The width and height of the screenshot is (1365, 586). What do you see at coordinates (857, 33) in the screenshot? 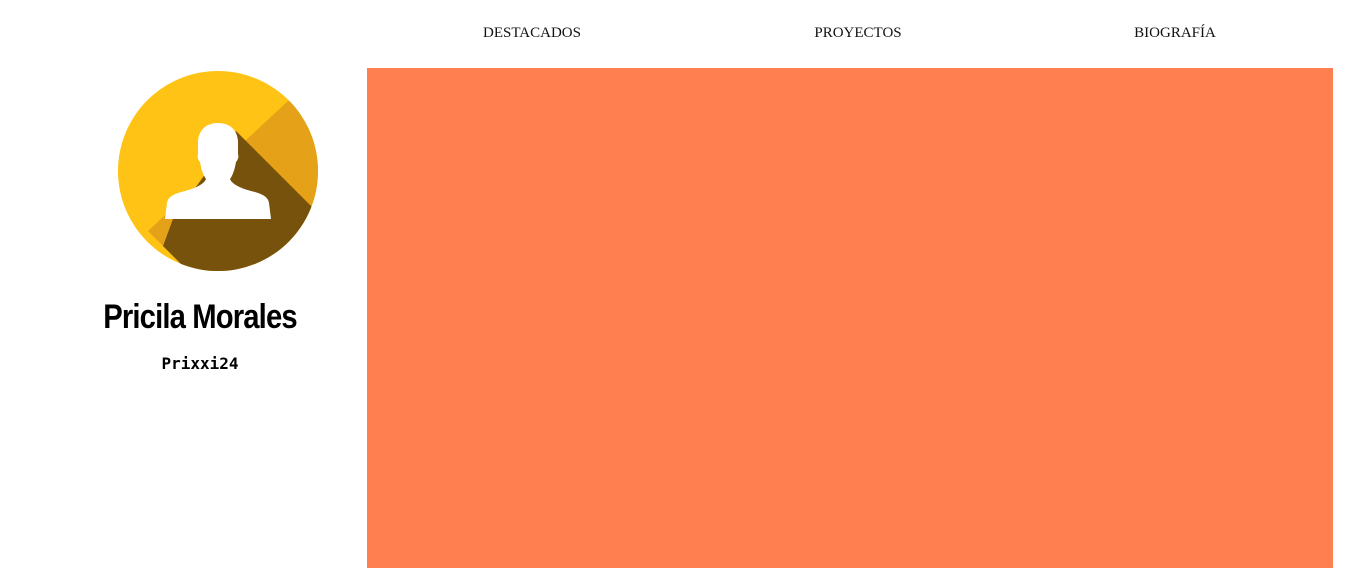
I see `nav-item-proyectos: PROYECTOS` at bounding box center [857, 33].